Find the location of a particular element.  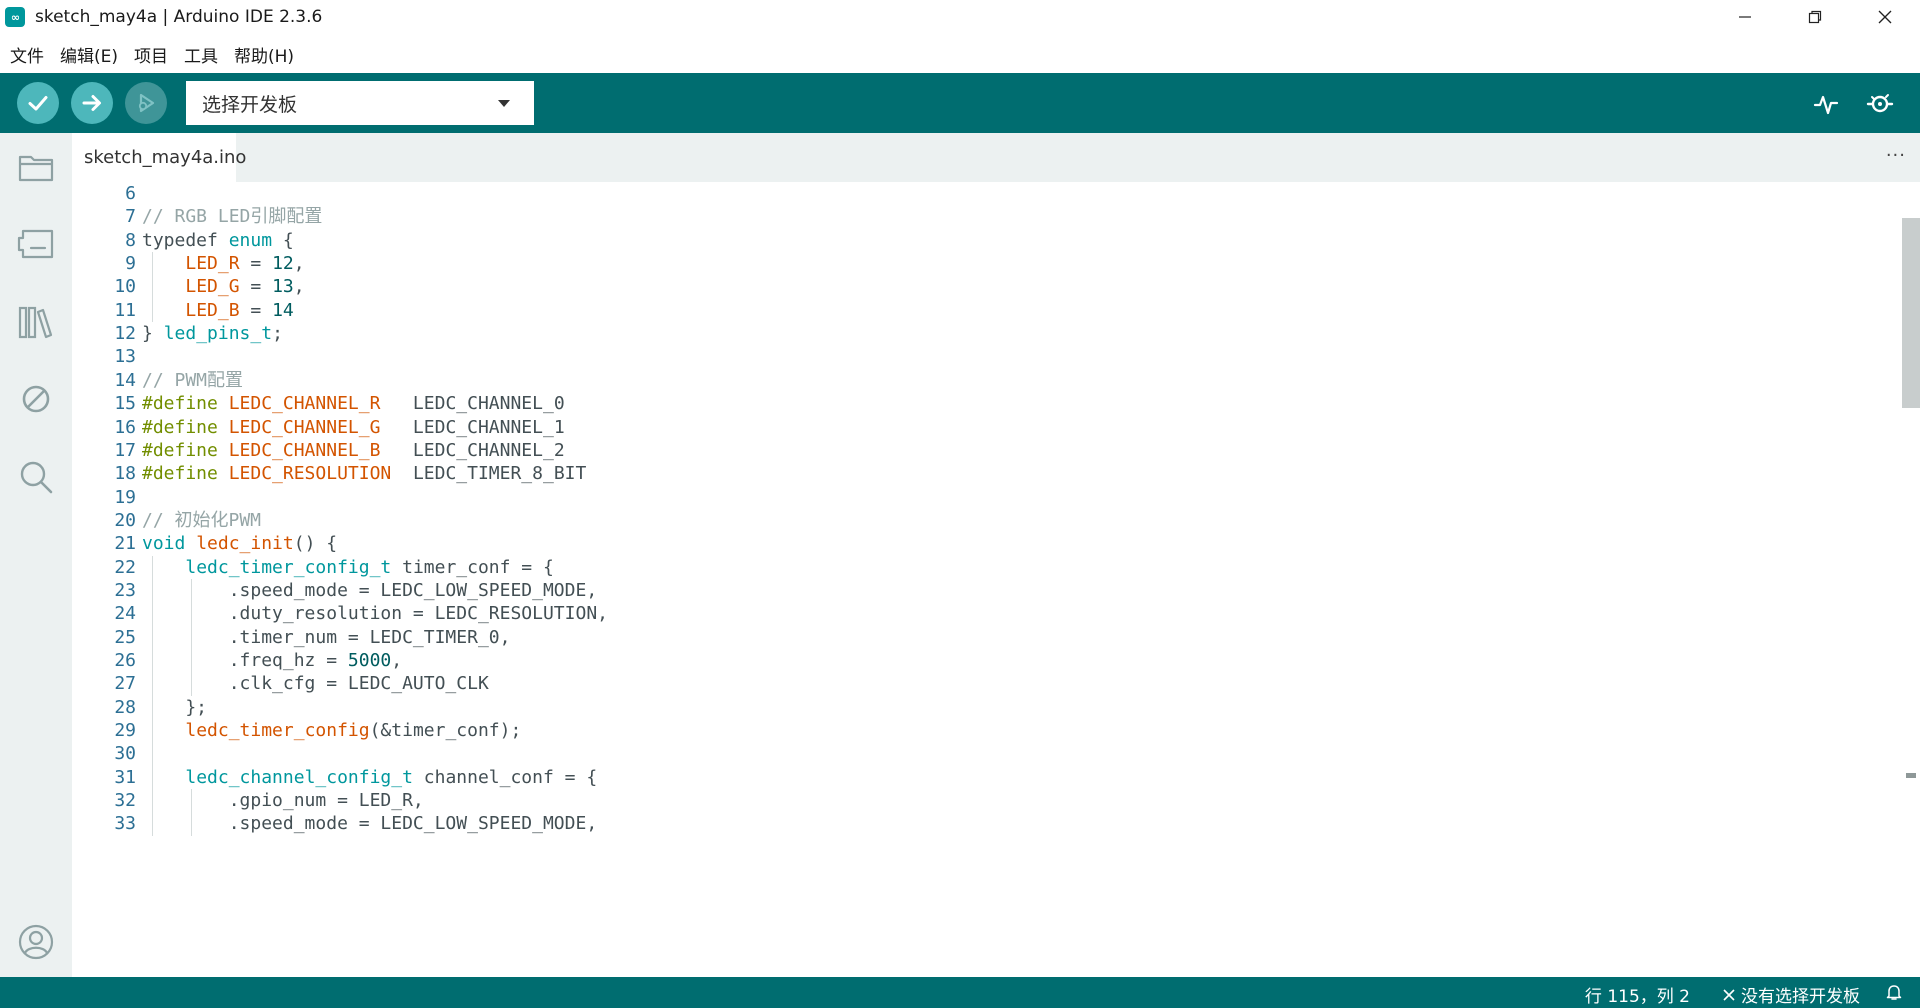

code-token: (&timer_conf); is located at coordinates (445, 731).